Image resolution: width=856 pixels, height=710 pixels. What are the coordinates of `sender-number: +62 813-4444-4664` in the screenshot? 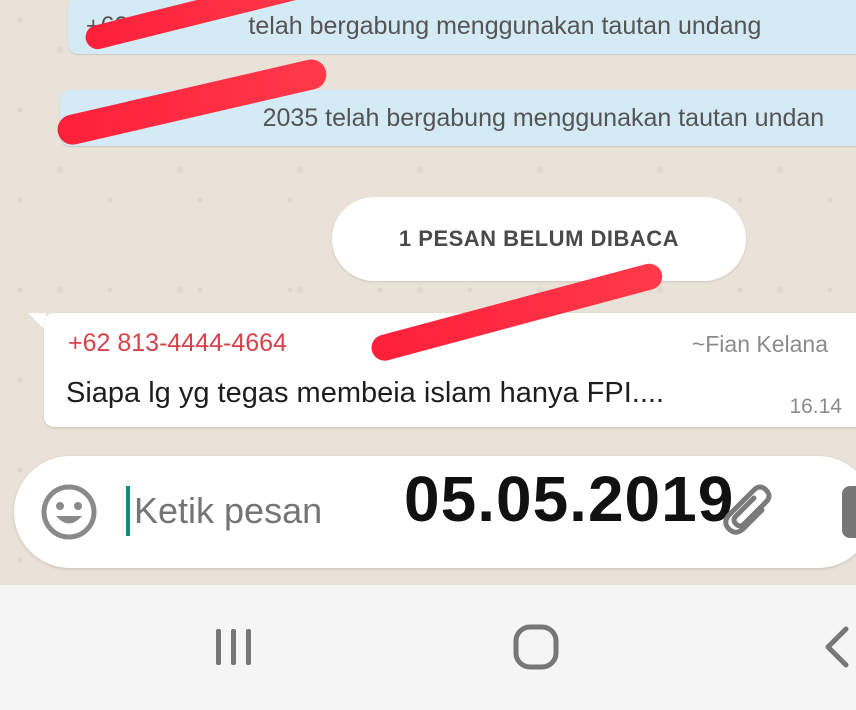 It's located at (177, 343).